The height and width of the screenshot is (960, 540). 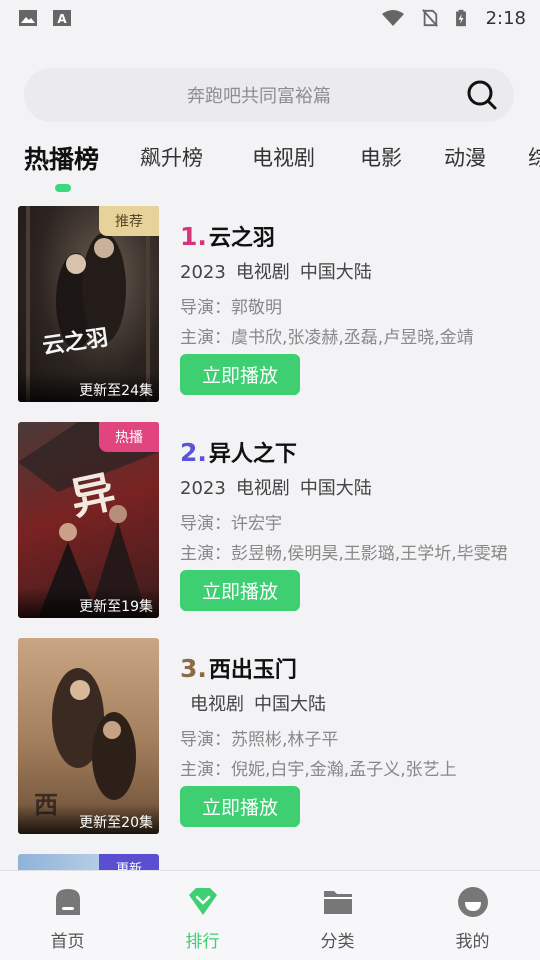 What do you see at coordinates (67, 902) in the screenshot?
I see `home-icon` at bounding box center [67, 902].